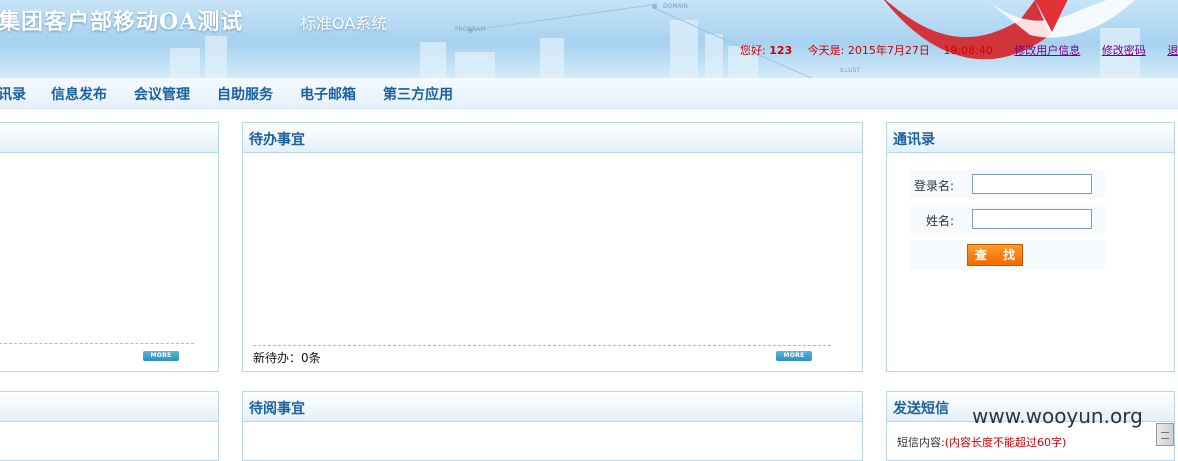 This screenshot has width=1178, height=461. I want to click on contacts-title: 通讯录, so click(1030, 138).